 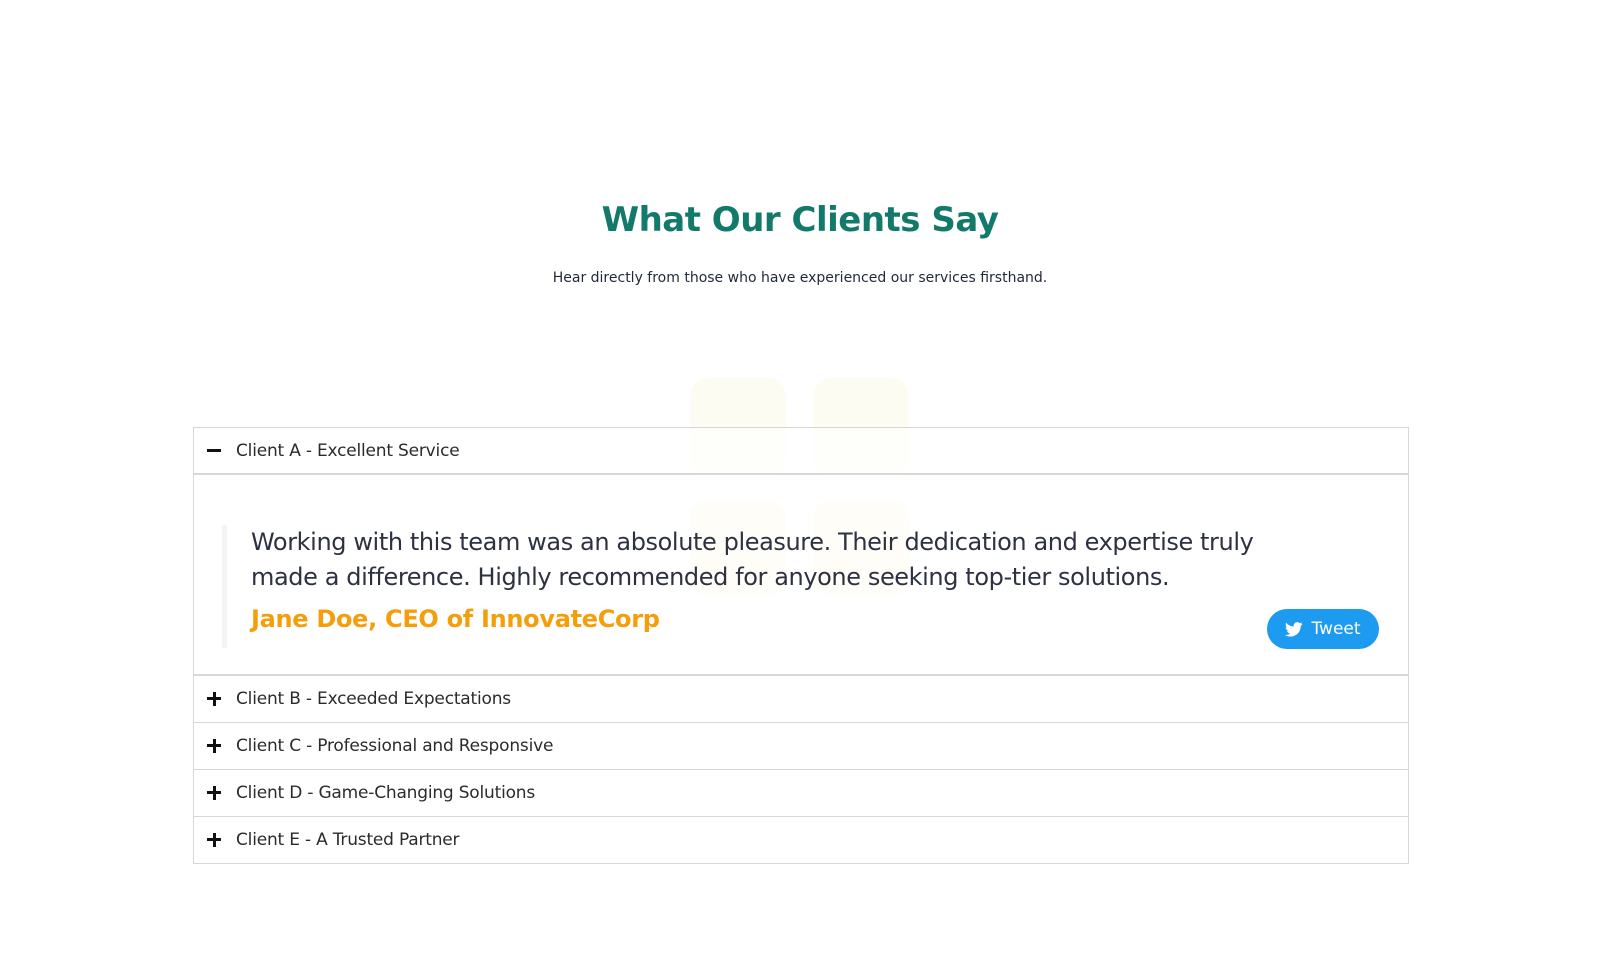 I want to click on accordion-title: Client C - Professional and Responsive, so click(x=395, y=746).